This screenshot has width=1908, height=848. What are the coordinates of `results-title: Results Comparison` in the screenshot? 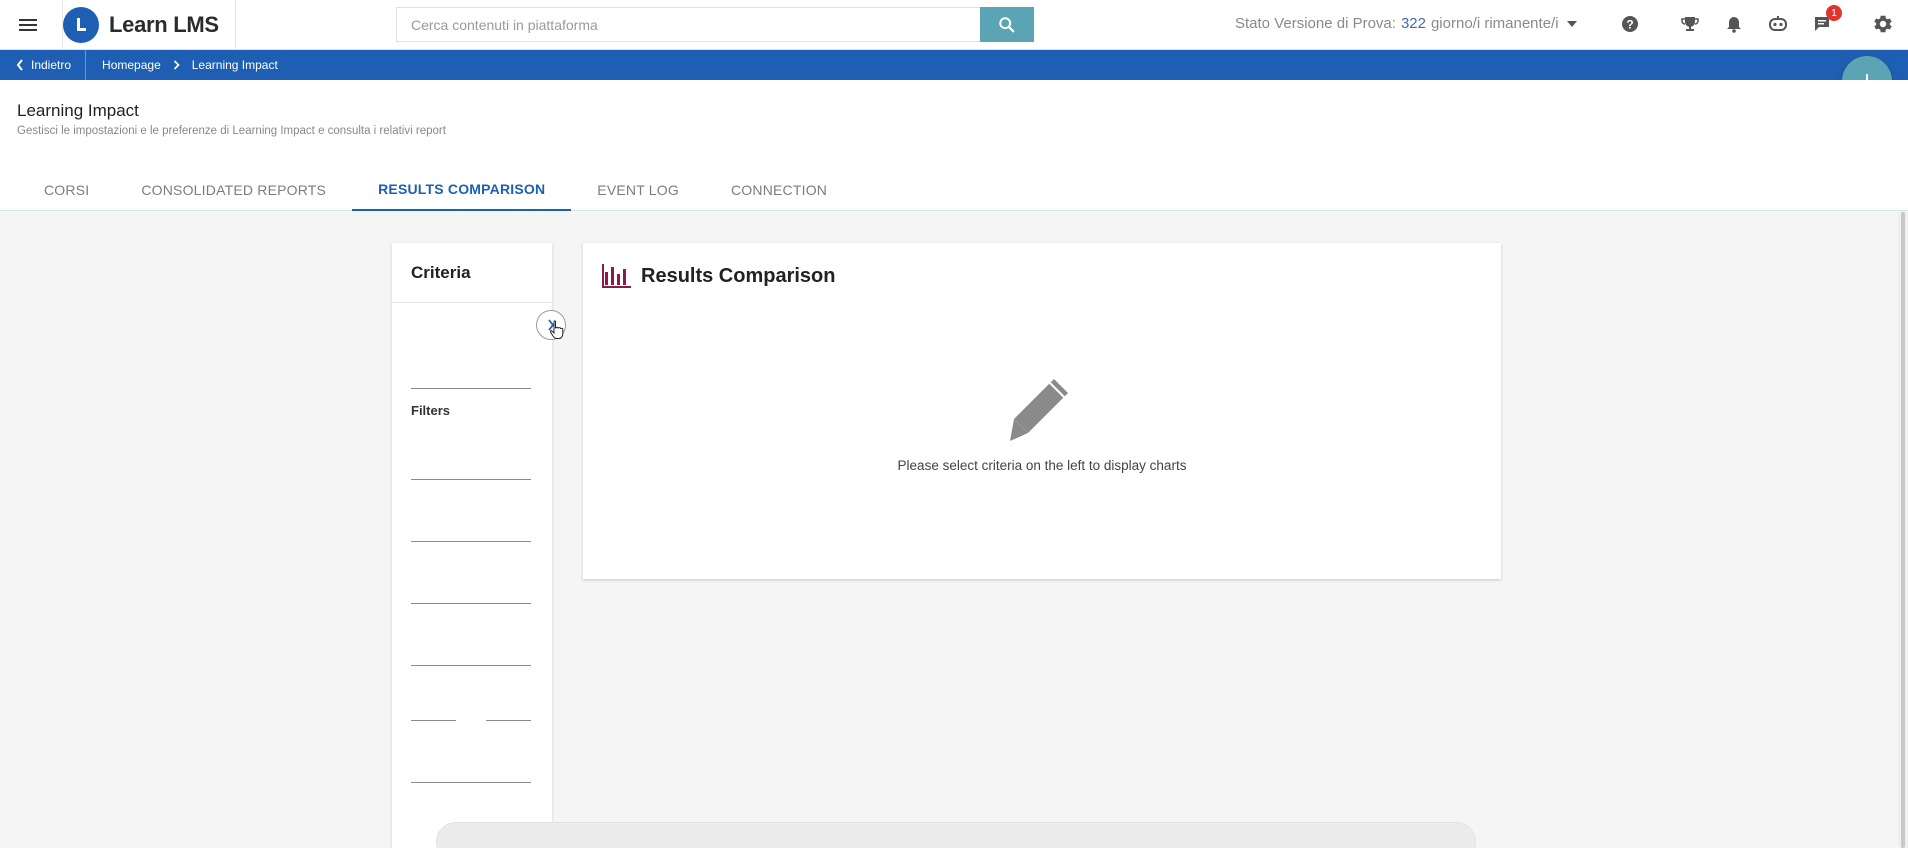 It's located at (718, 276).